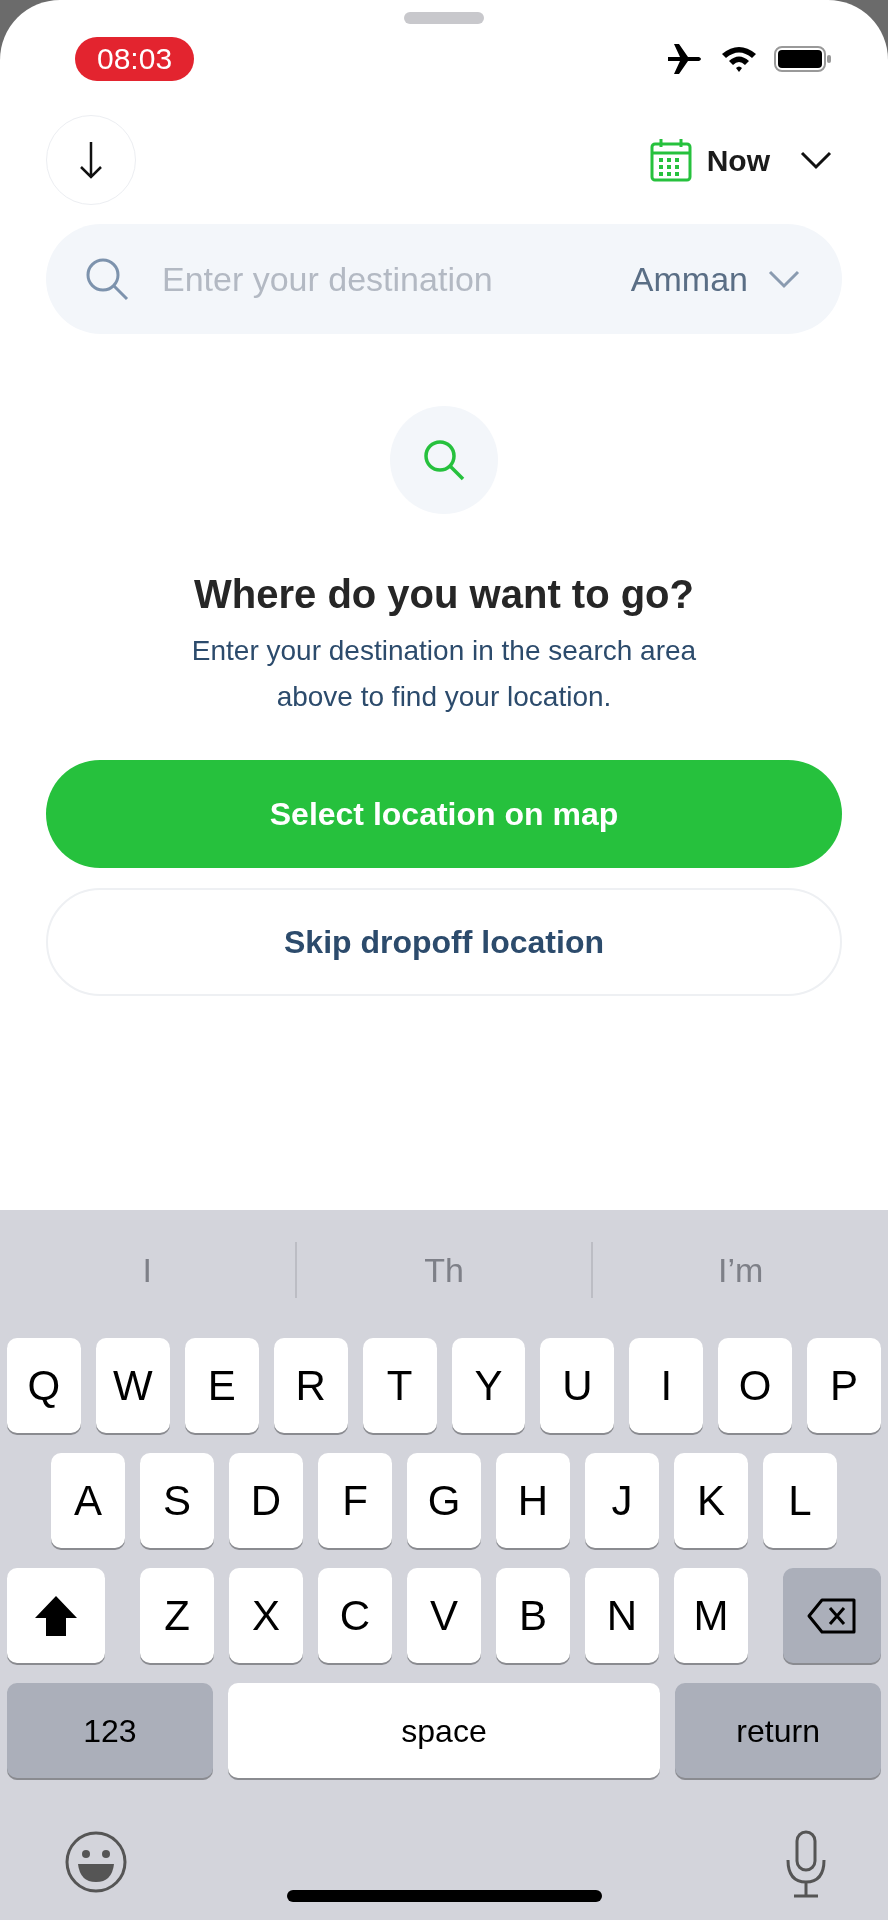 This screenshot has width=888, height=1920. What do you see at coordinates (844, 1385) in the screenshot?
I see `keyboard-key: P` at bounding box center [844, 1385].